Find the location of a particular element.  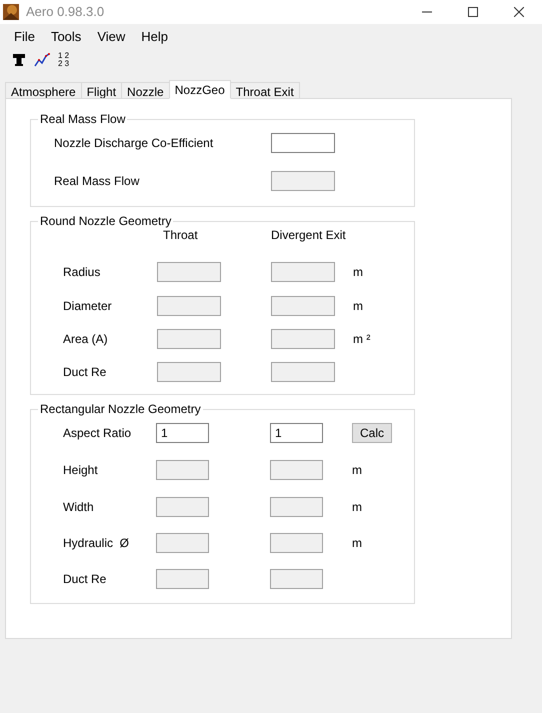

field-label: Area (A) is located at coordinates (85, 339).